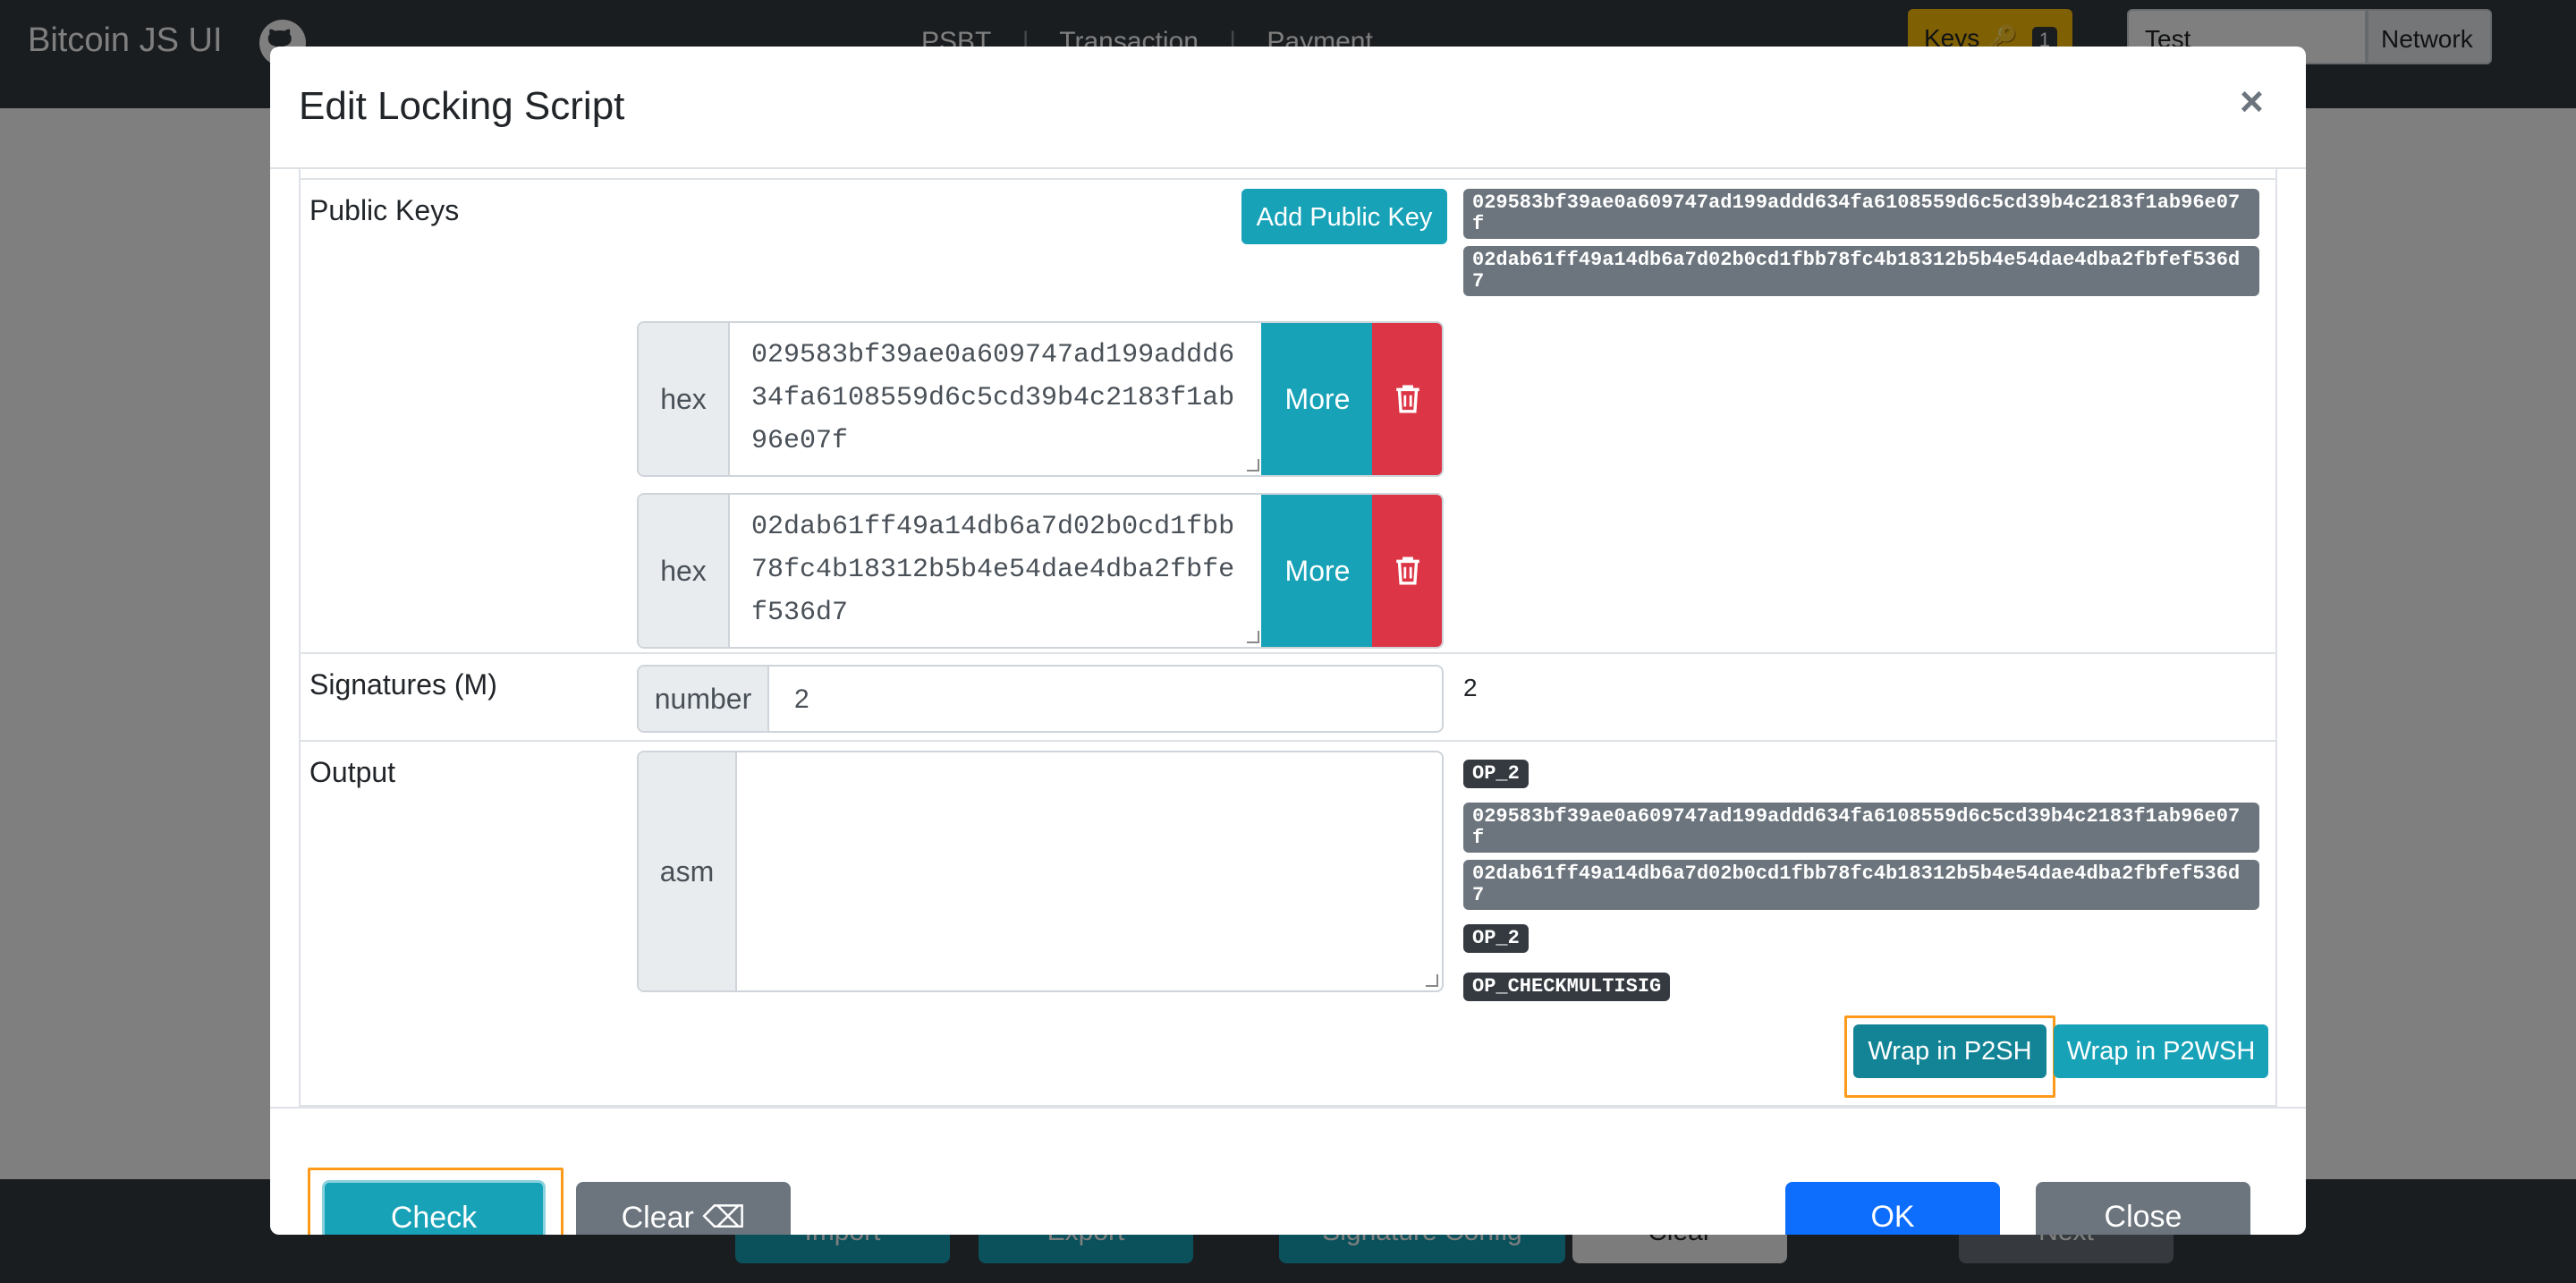 Image resolution: width=2576 pixels, height=1283 pixels. Describe the element at coordinates (657, 1218) in the screenshot. I see `clear-label: Clear` at that location.